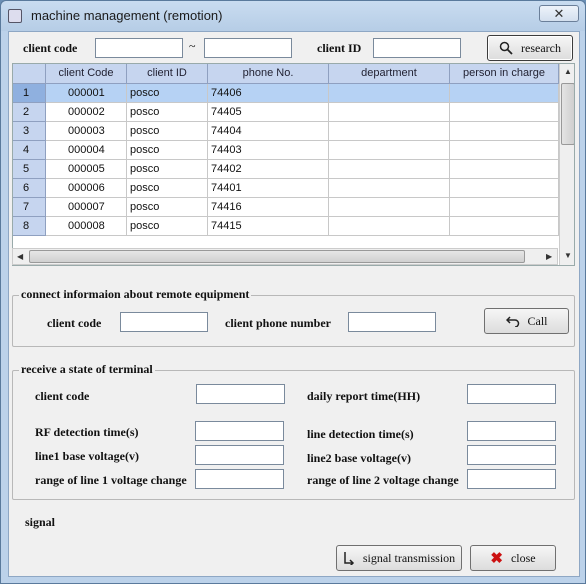  I want to click on cell-phone: 74401, so click(268, 188).